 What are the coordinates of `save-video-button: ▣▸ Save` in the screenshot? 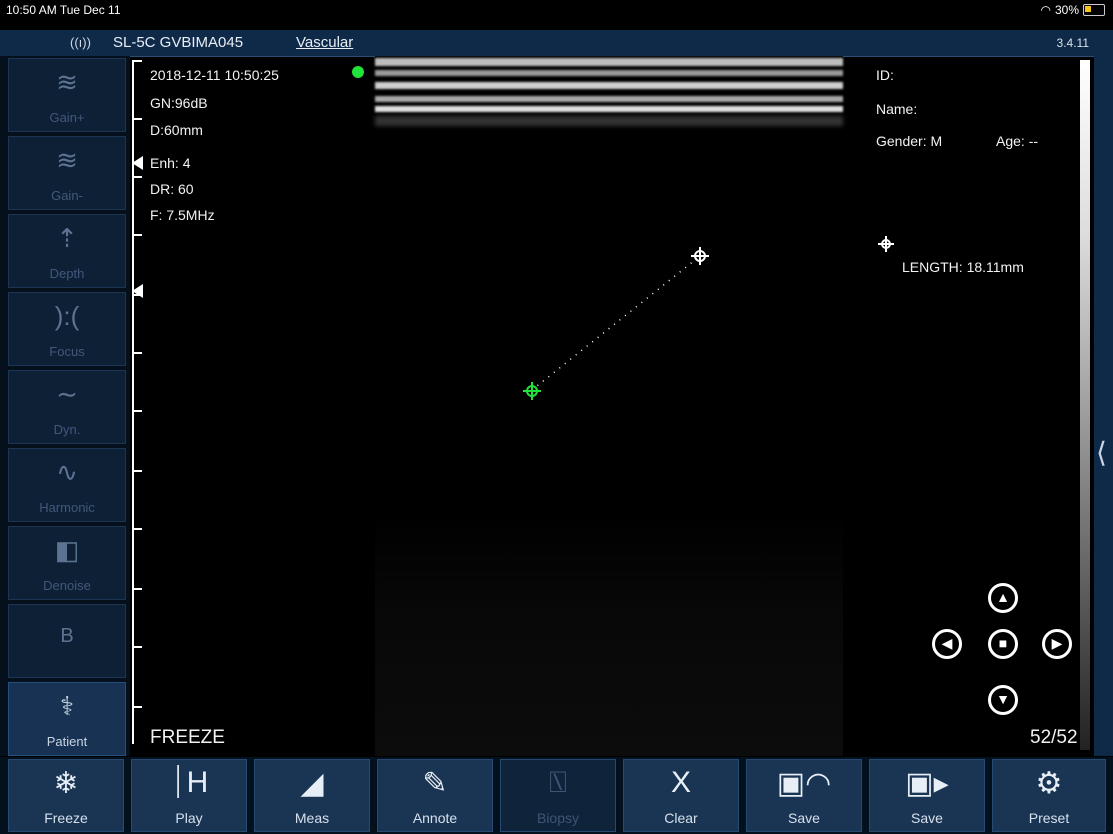 It's located at (927, 795).